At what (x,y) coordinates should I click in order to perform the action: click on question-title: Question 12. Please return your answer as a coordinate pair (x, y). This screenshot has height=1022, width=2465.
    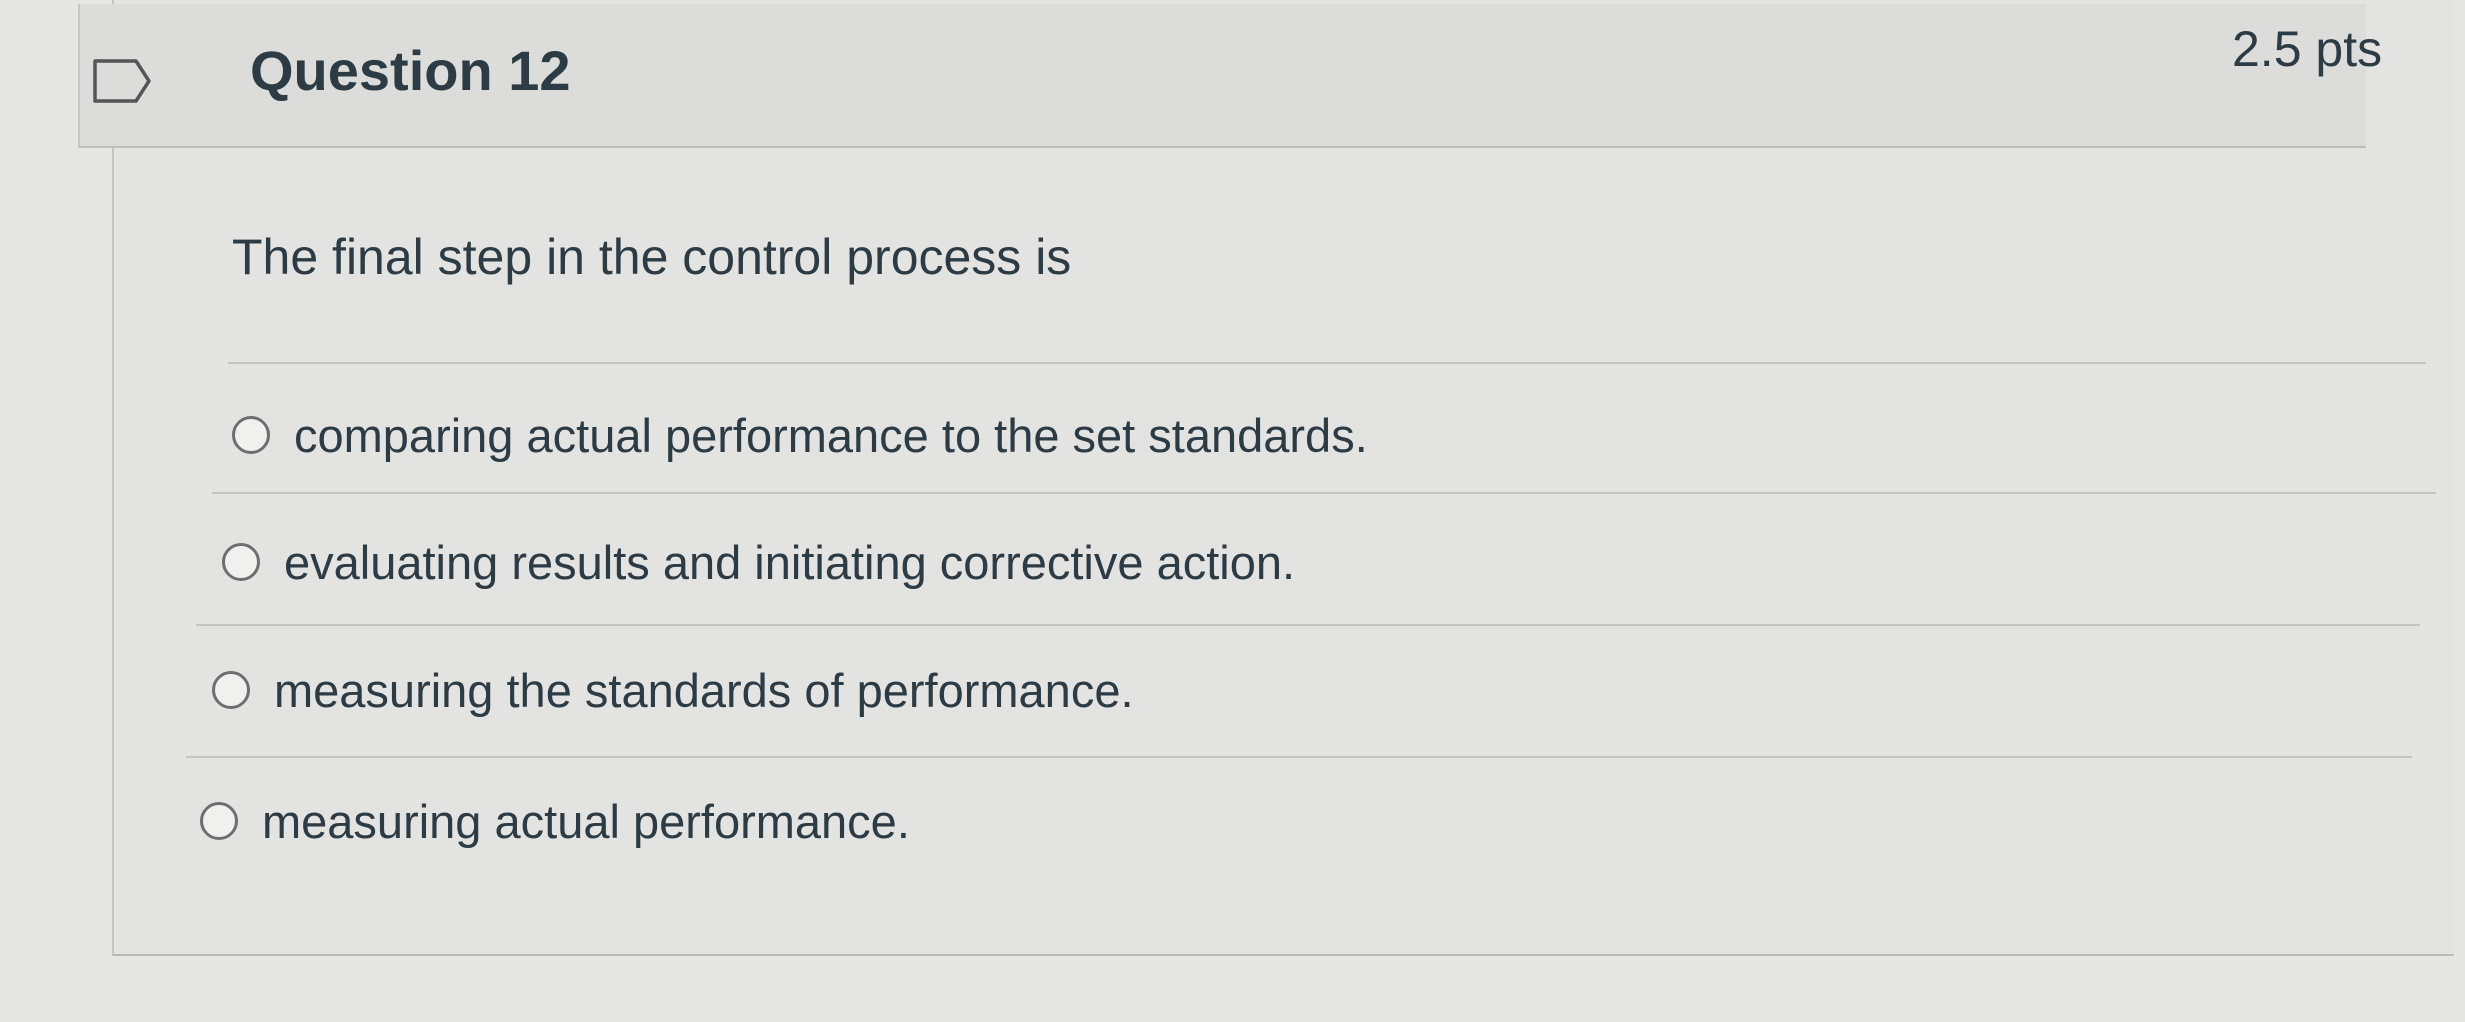
    Looking at the image, I should click on (410, 70).